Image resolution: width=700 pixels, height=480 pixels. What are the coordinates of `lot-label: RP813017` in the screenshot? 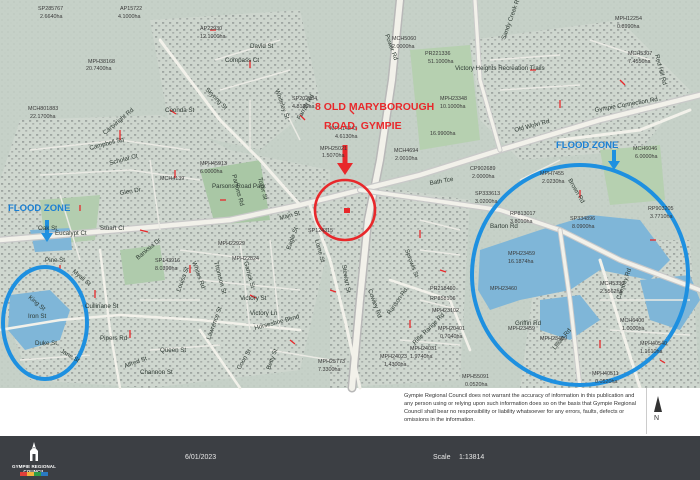 It's located at (522, 214).